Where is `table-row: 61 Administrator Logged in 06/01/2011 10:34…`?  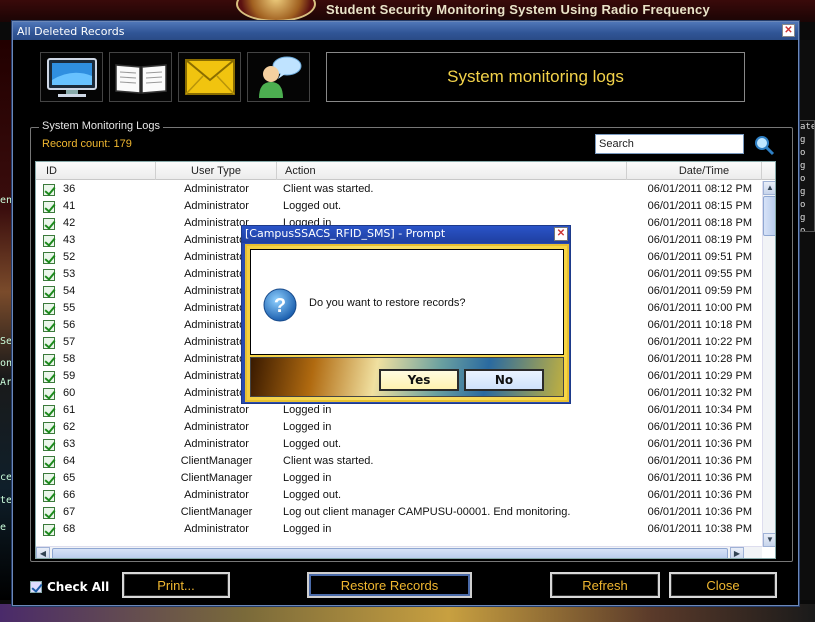 table-row: 61 Administrator Logged in 06/01/2011 10:34… is located at coordinates (399, 410).